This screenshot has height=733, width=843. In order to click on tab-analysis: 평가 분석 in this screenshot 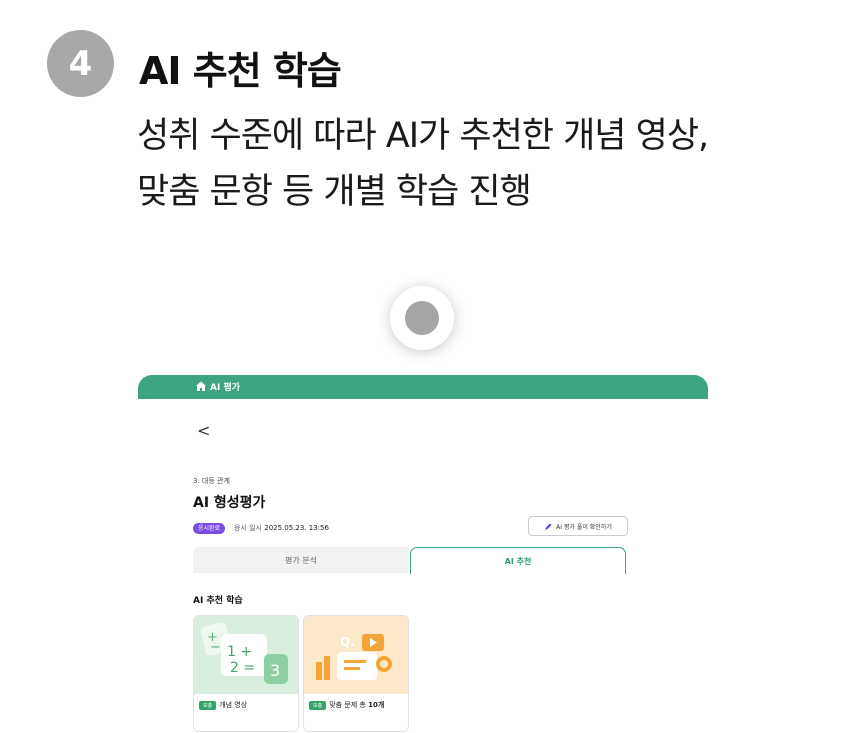, I will do `click(301, 560)`.